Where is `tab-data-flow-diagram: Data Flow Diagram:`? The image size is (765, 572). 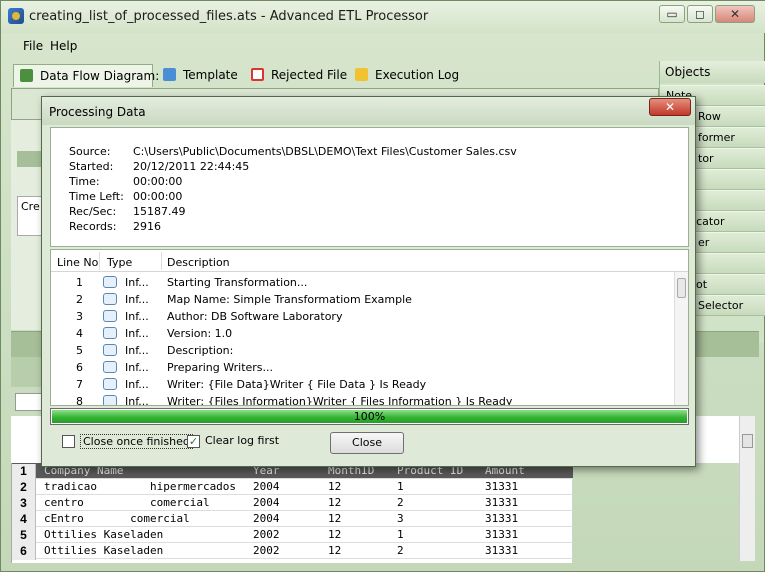
tab-data-flow-diagram: Data Flow Diagram: is located at coordinates (86, 75).